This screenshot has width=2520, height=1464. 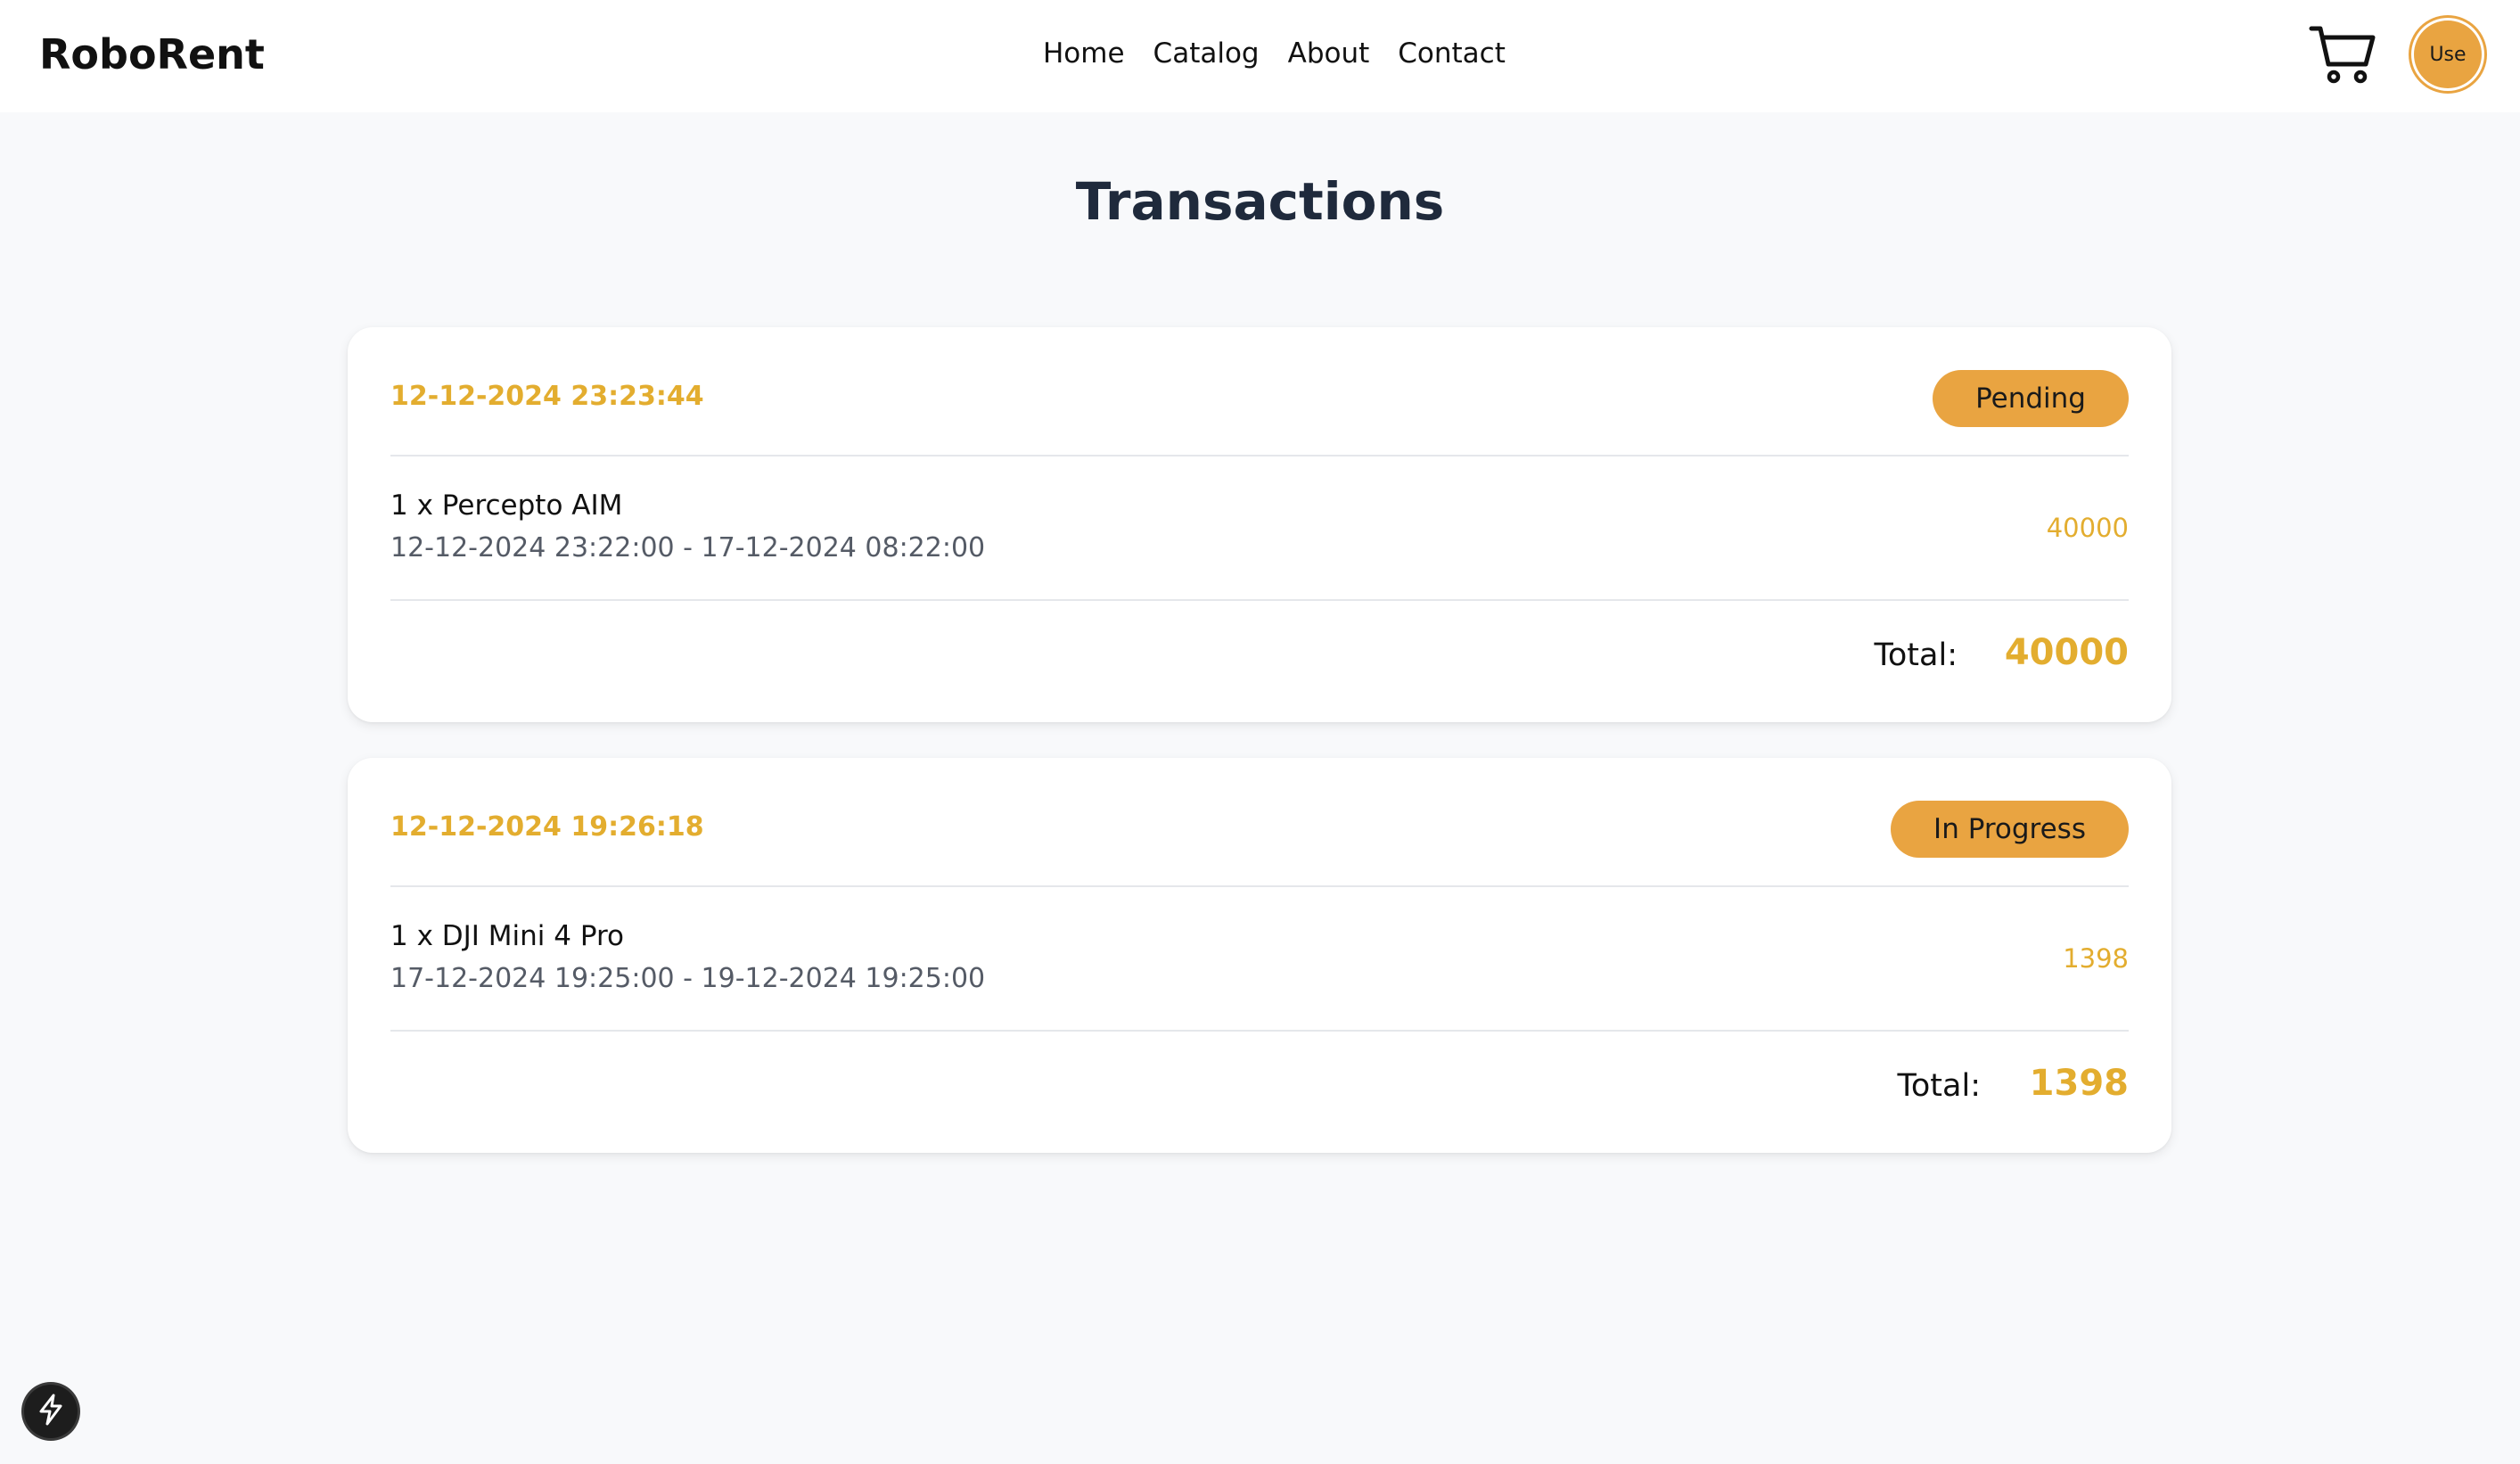 What do you see at coordinates (2079, 1083) in the screenshot?
I see `total-value: 1398` at bounding box center [2079, 1083].